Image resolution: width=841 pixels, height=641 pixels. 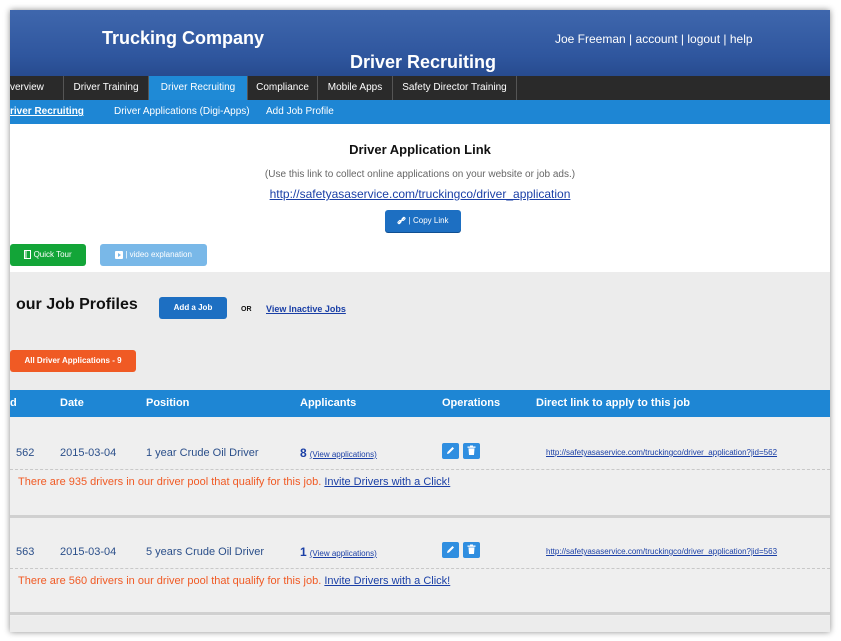 I want to click on applicant-count: 1, so click(x=303, y=552).